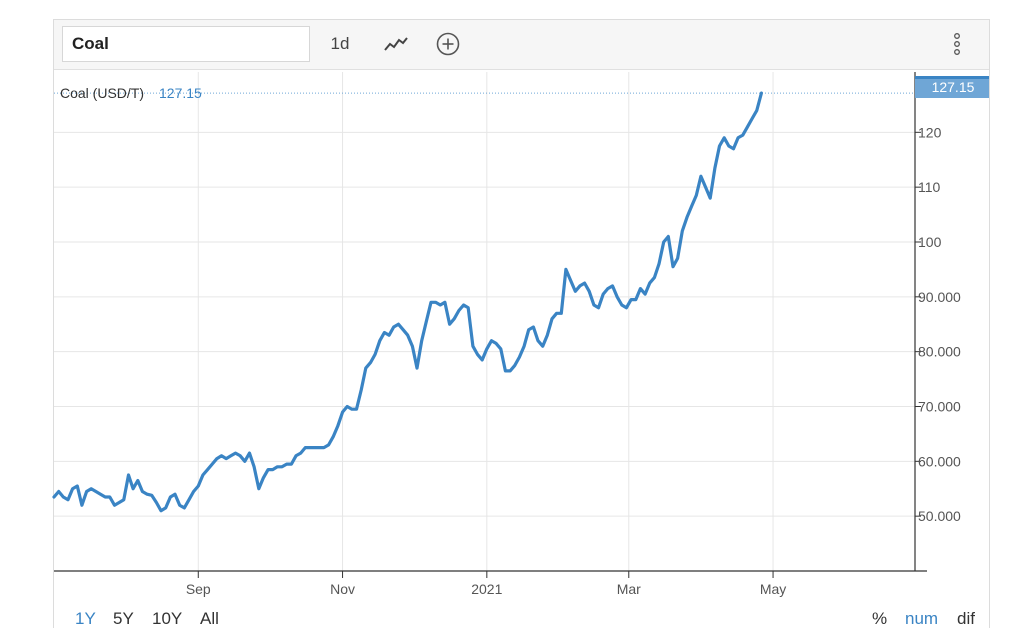  What do you see at coordinates (879, 619) in the screenshot?
I see `mode-button-percent: %` at bounding box center [879, 619].